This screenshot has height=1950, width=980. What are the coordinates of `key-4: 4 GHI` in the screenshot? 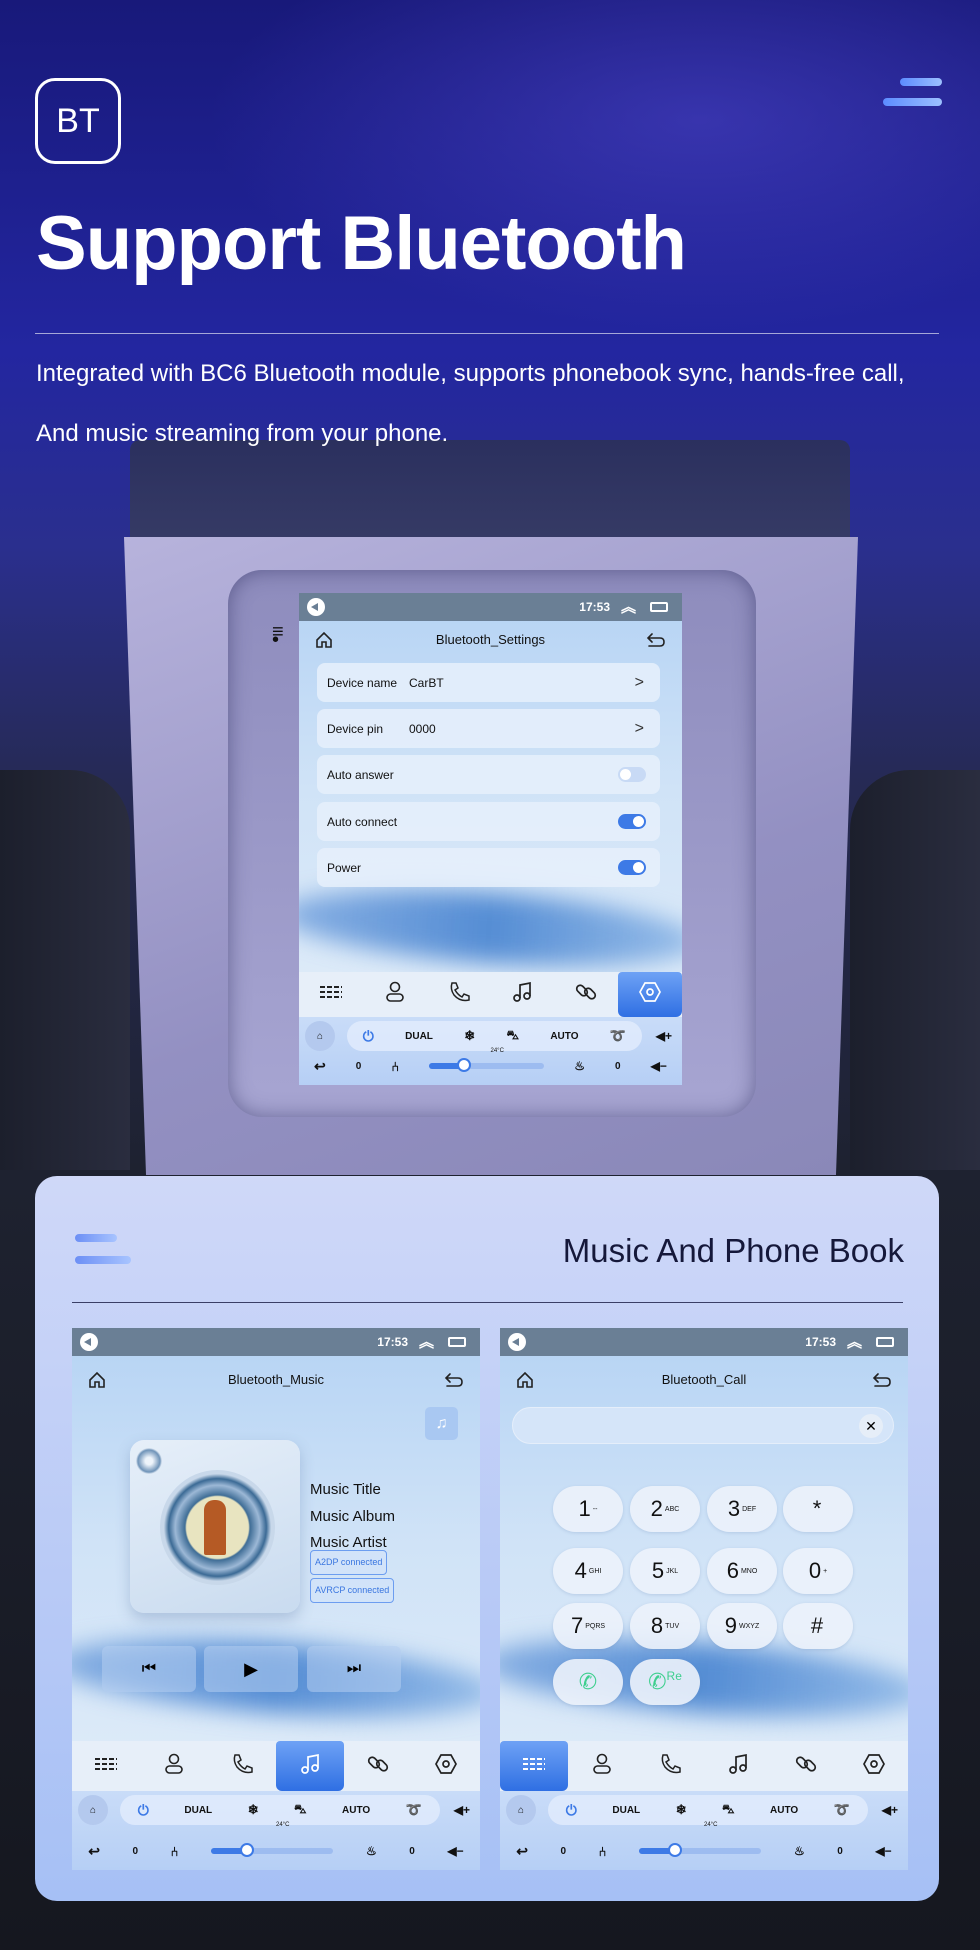 It's located at (588, 1571).